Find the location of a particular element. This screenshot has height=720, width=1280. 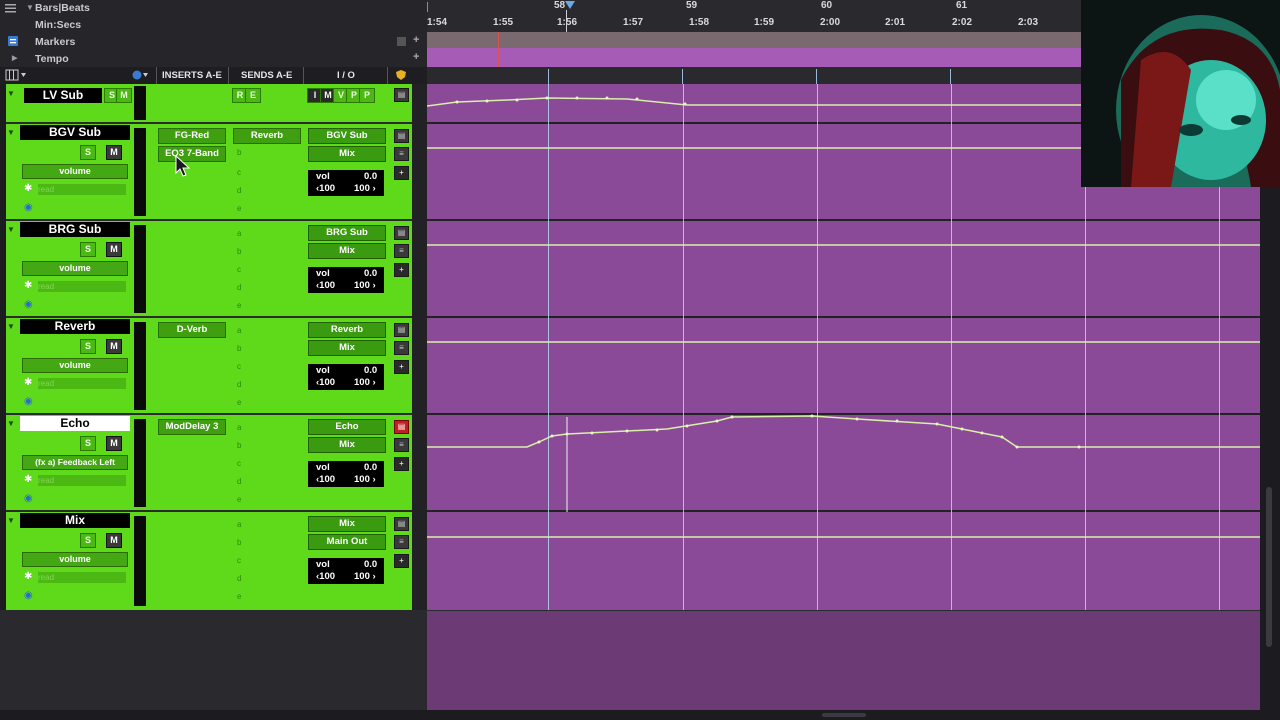

track-name: BGV Sub is located at coordinates (75, 132).